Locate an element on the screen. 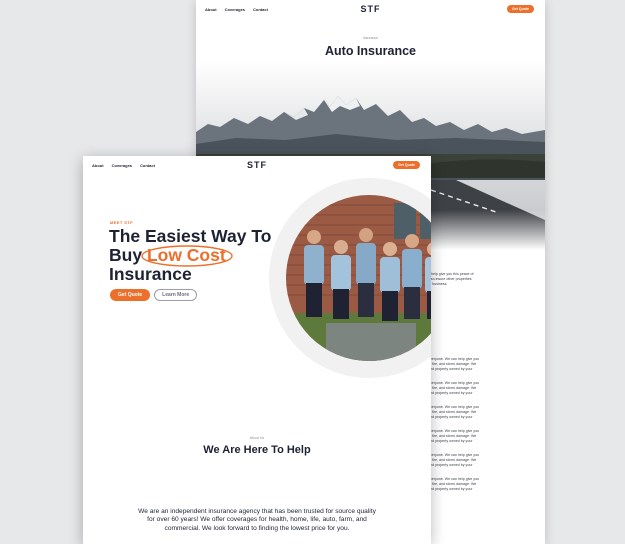  headline-line-2: Buy Low Cost is located at coordinates (190, 256).